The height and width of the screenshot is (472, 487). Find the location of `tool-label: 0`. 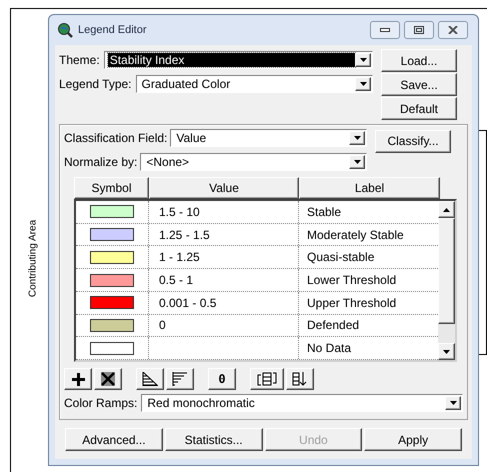

tool-label: 0 is located at coordinates (222, 379).